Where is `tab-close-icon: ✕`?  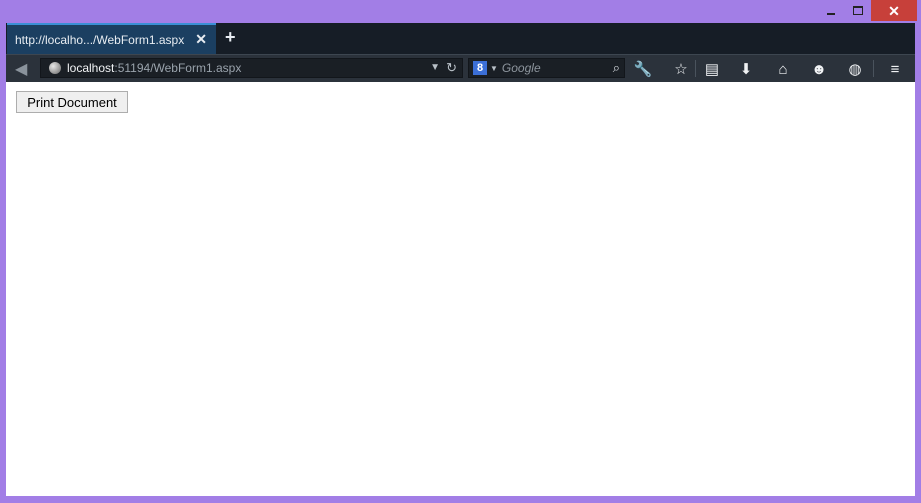
tab-close-icon: ✕ is located at coordinates (201, 39).